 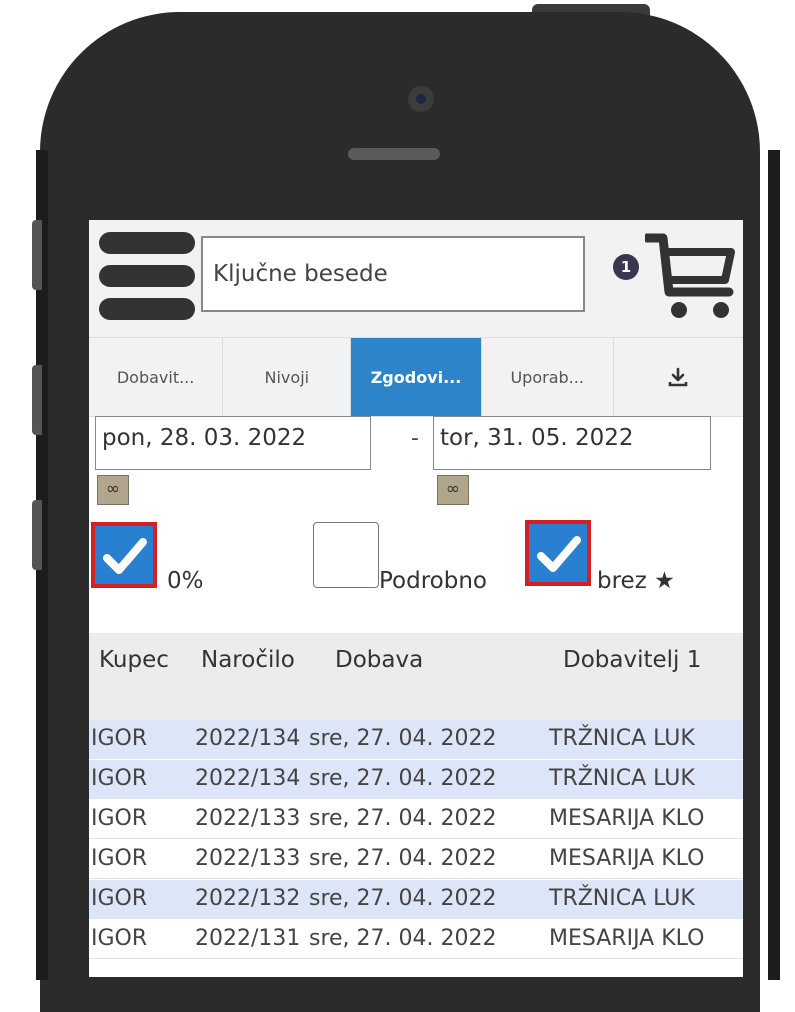 I want to click on cell-narocilo: 2022/132, so click(x=248, y=898).